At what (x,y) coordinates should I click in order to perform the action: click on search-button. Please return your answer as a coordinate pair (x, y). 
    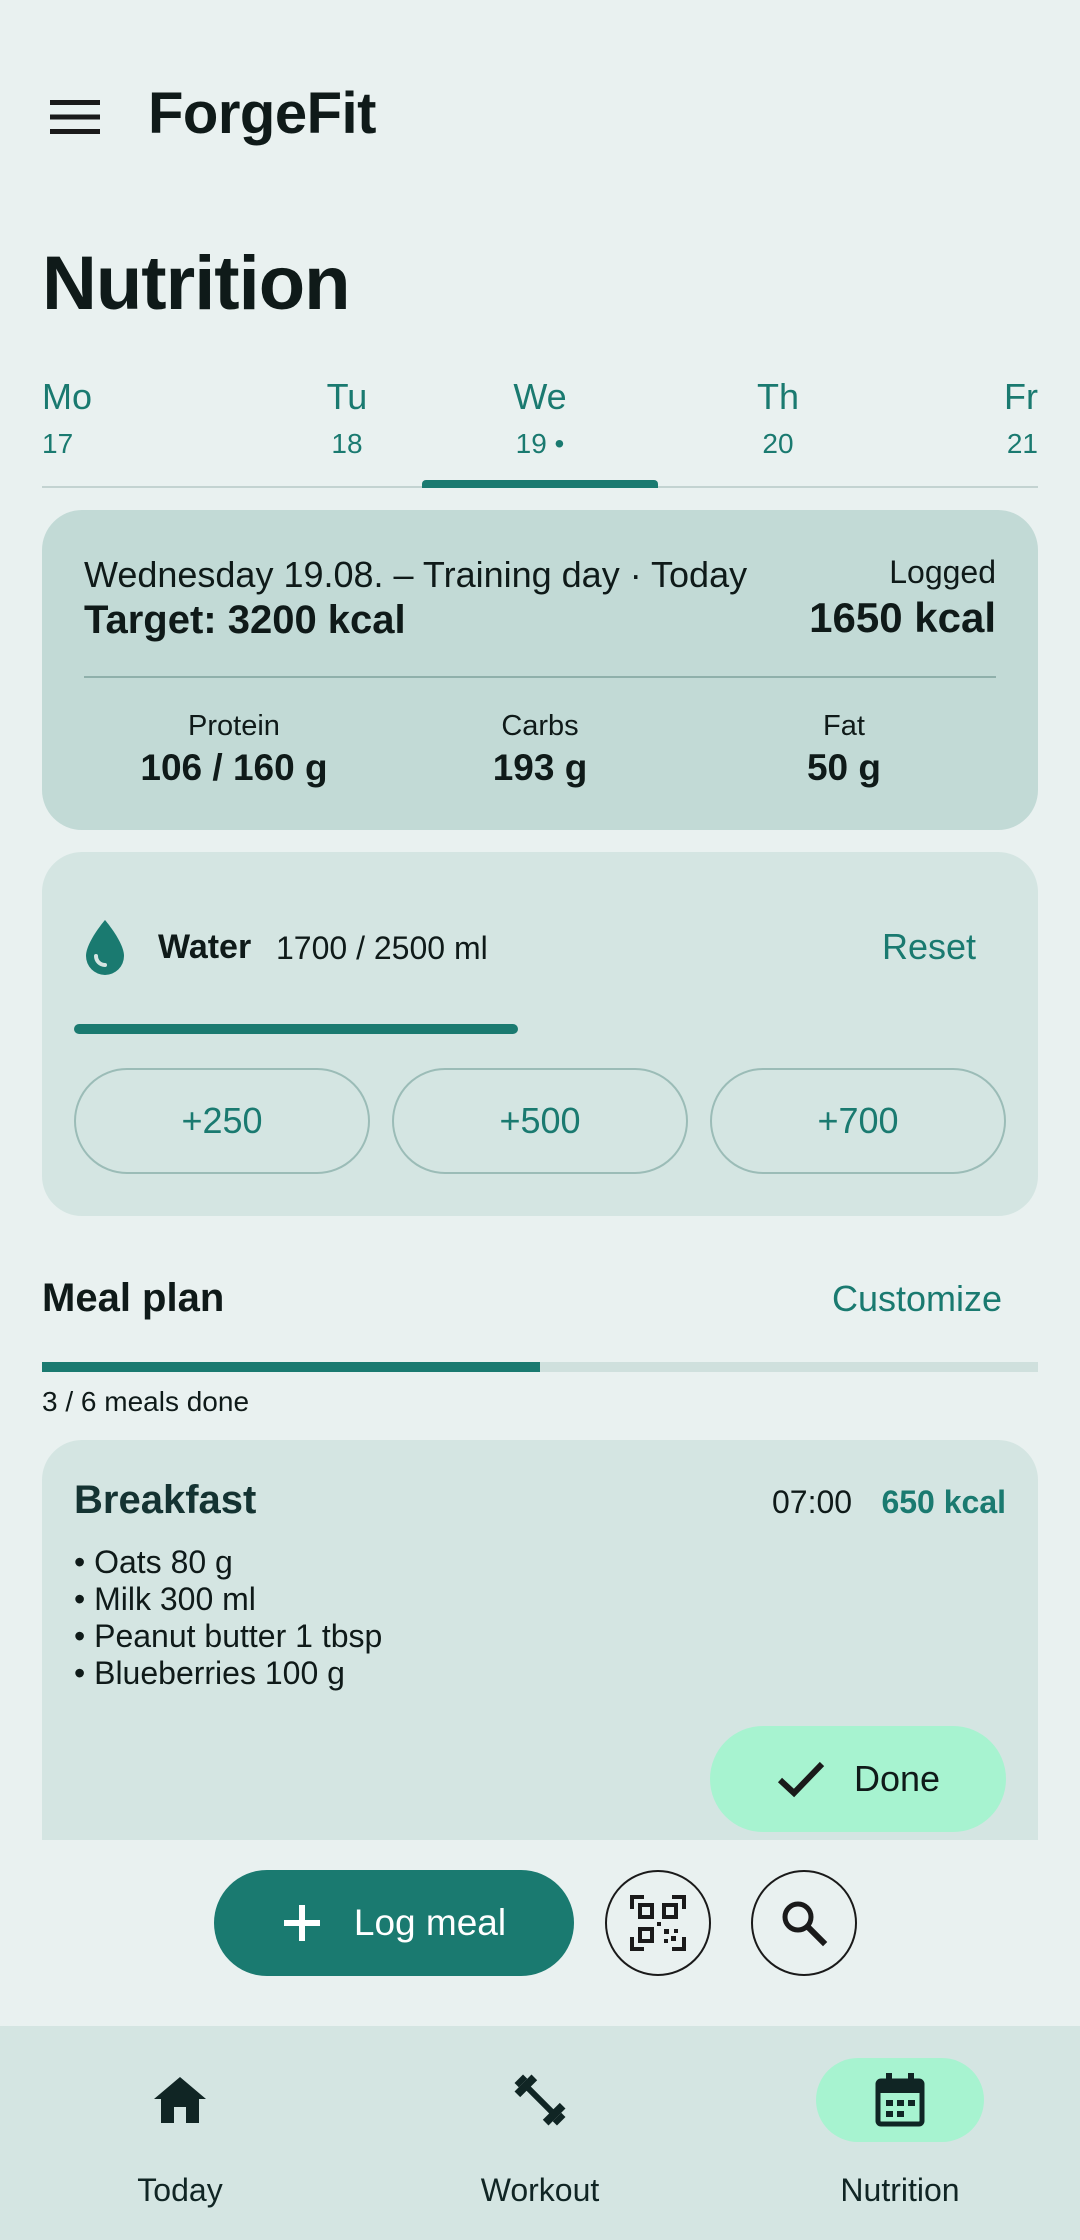
    Looking at the image, I should click on (804, 1923).